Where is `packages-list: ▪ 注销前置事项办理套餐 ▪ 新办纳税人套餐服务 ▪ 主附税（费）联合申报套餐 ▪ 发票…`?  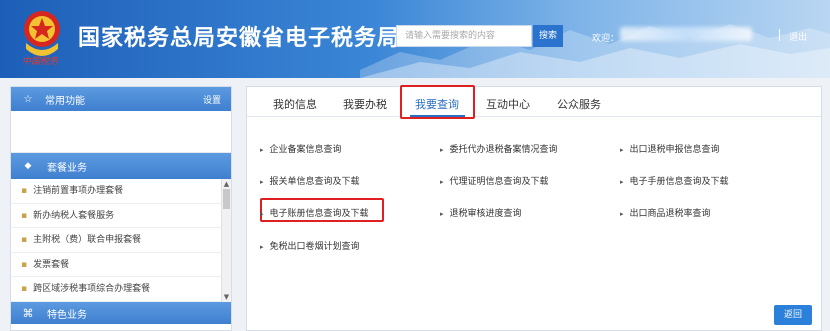 packages-list: ▪ 注销前置事项办理套餐 ▪ 新办纳税人套餐服务 ▪ 主附税（费）联合申报套餐 ▪ 发票… is located at coordinates (121, 240).